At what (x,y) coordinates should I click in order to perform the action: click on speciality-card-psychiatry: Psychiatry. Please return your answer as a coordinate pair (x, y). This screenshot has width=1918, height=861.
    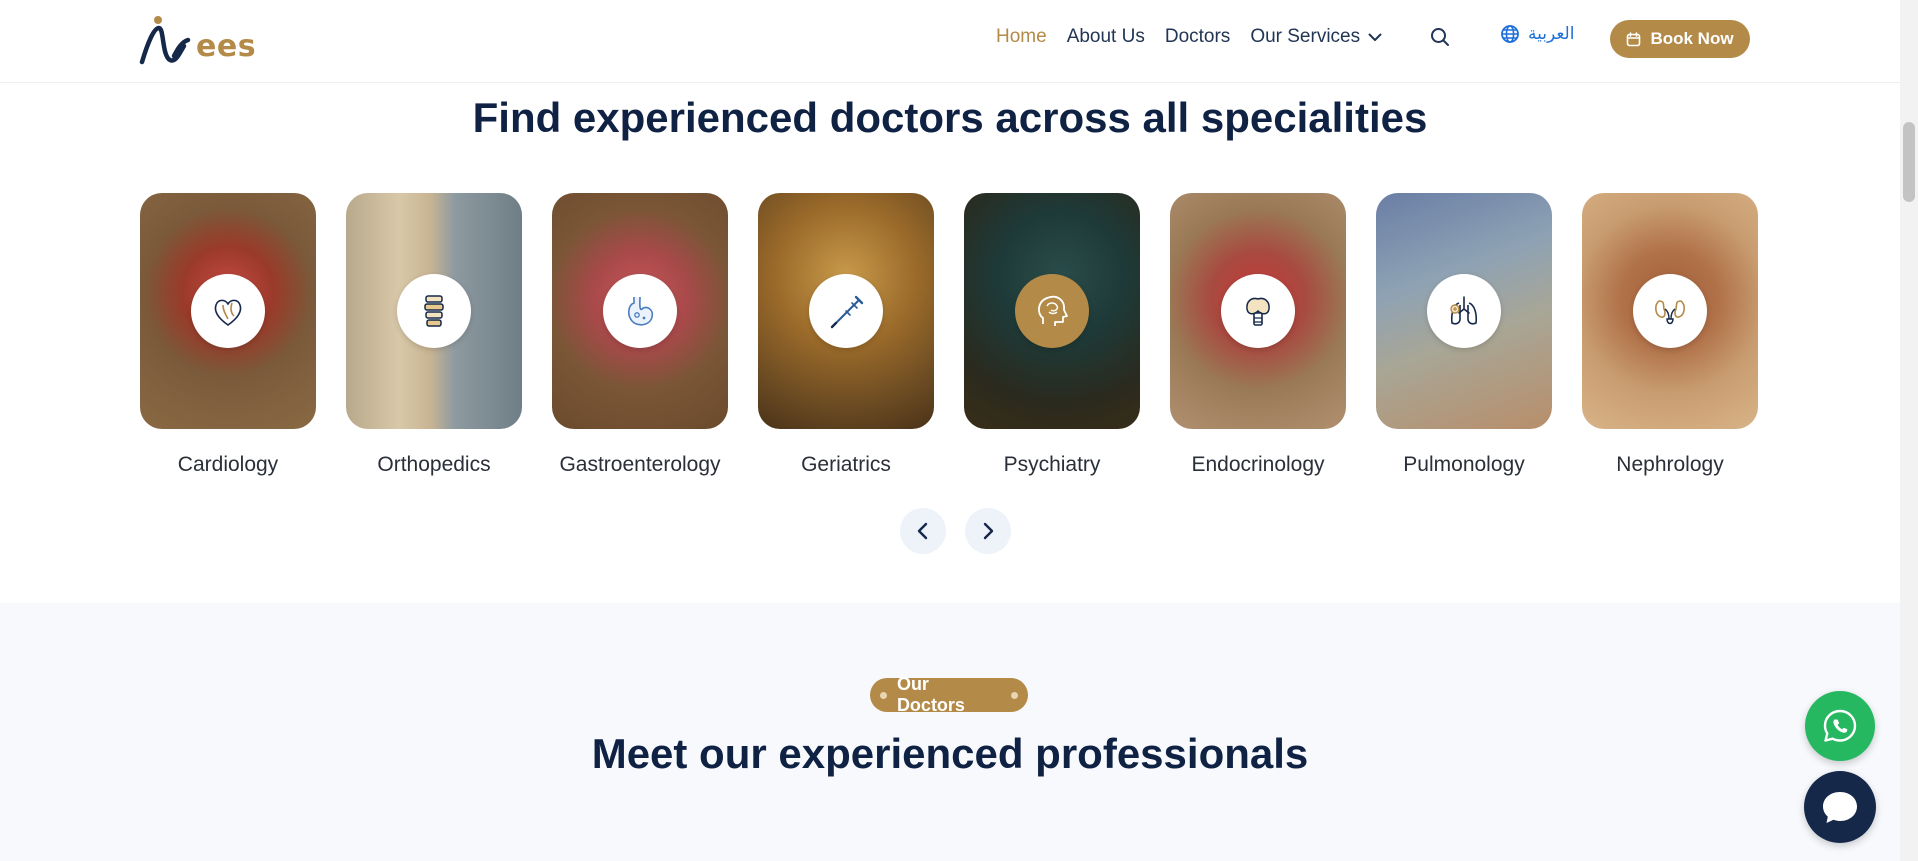
    Looking at the image, I should click on (1052, 335).